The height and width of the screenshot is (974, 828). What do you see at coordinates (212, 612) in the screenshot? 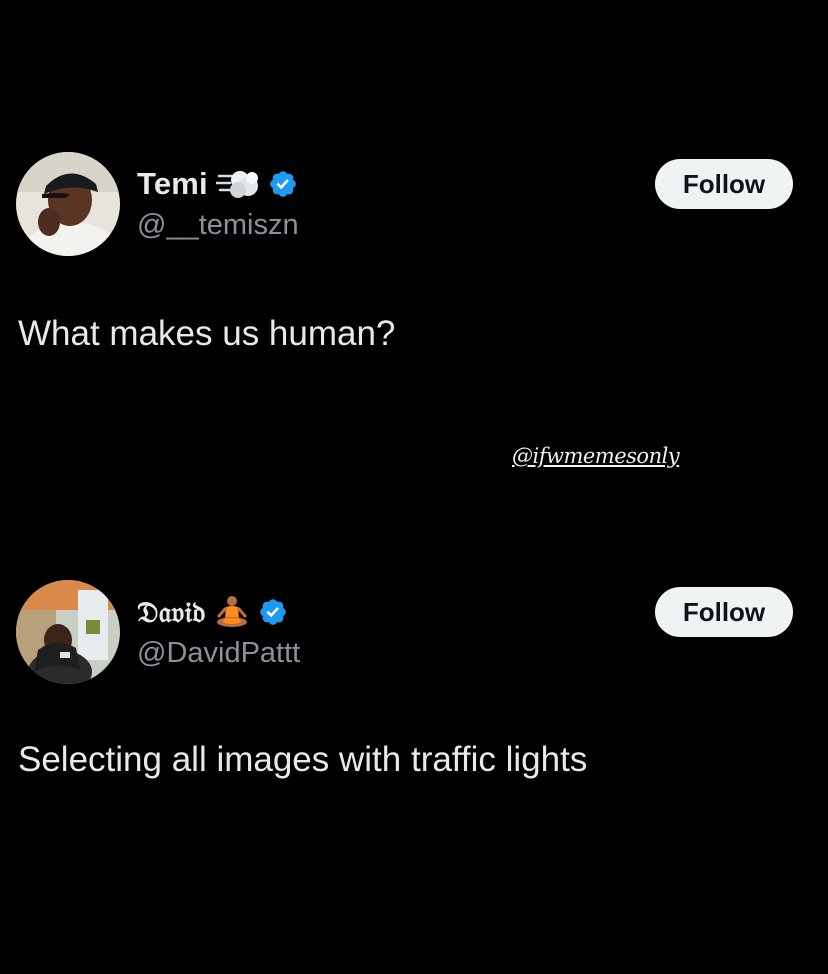
I see `name-row-david: 𝔇𝔞𝔳𝔦𝔡` at bounding box center [212, 612].